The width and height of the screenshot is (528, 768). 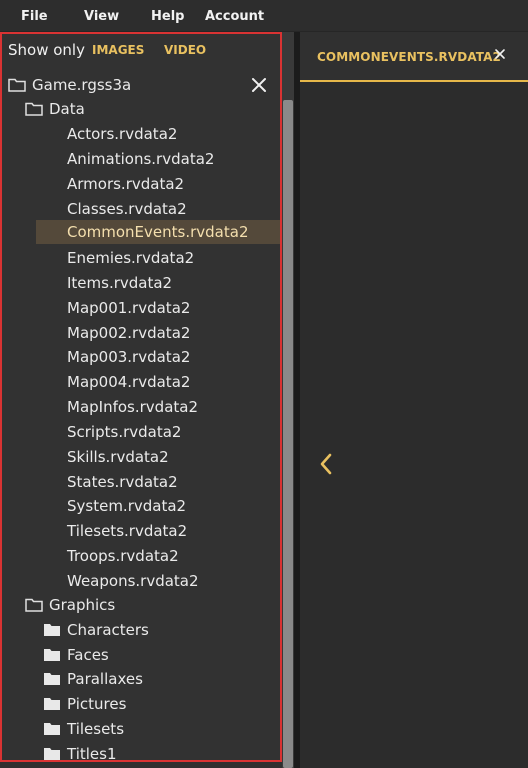 What do you see at coordinates (129, 382) in the screenshot?
I see `file-label: Map004.rvdata2` at bounding box center [129, 382].